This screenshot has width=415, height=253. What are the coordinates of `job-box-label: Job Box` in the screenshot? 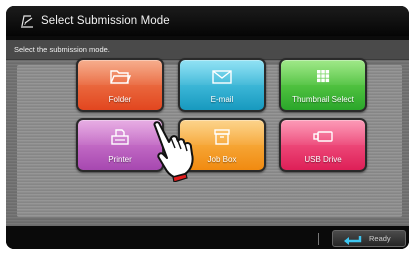 It's located at (222, 159).